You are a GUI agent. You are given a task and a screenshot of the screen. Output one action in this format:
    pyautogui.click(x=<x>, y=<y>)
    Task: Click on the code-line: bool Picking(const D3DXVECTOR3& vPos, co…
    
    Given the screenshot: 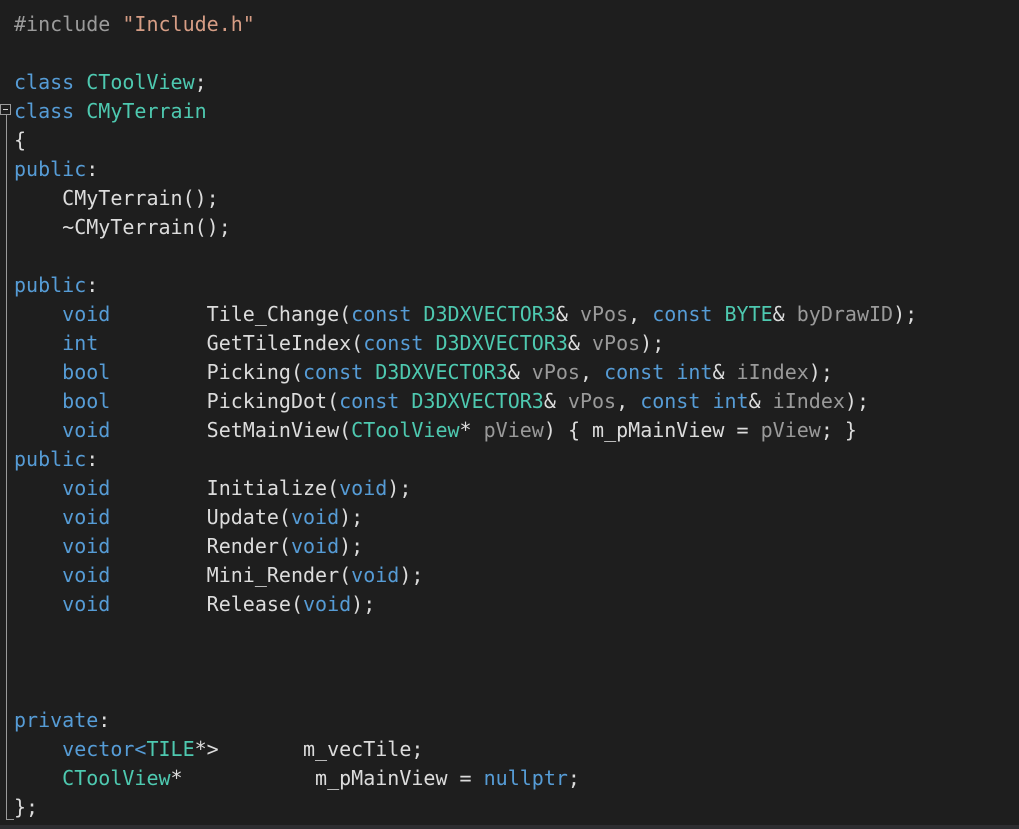 What is the action you would take?
    pyautogui.click(x=465, y=372)
    